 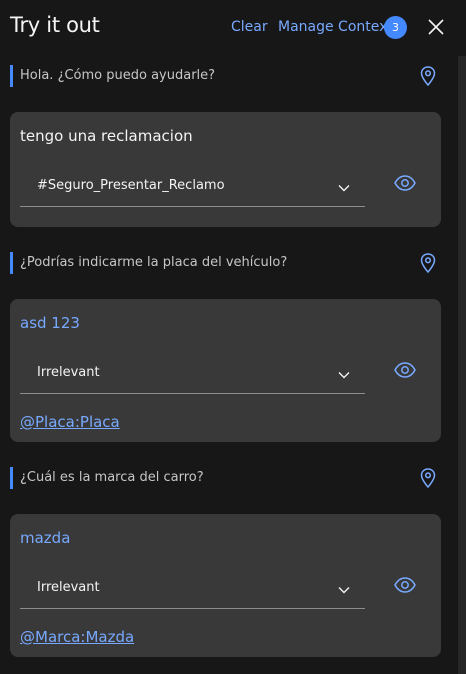 I want to click on close-icon, so click(x=436, y=27).